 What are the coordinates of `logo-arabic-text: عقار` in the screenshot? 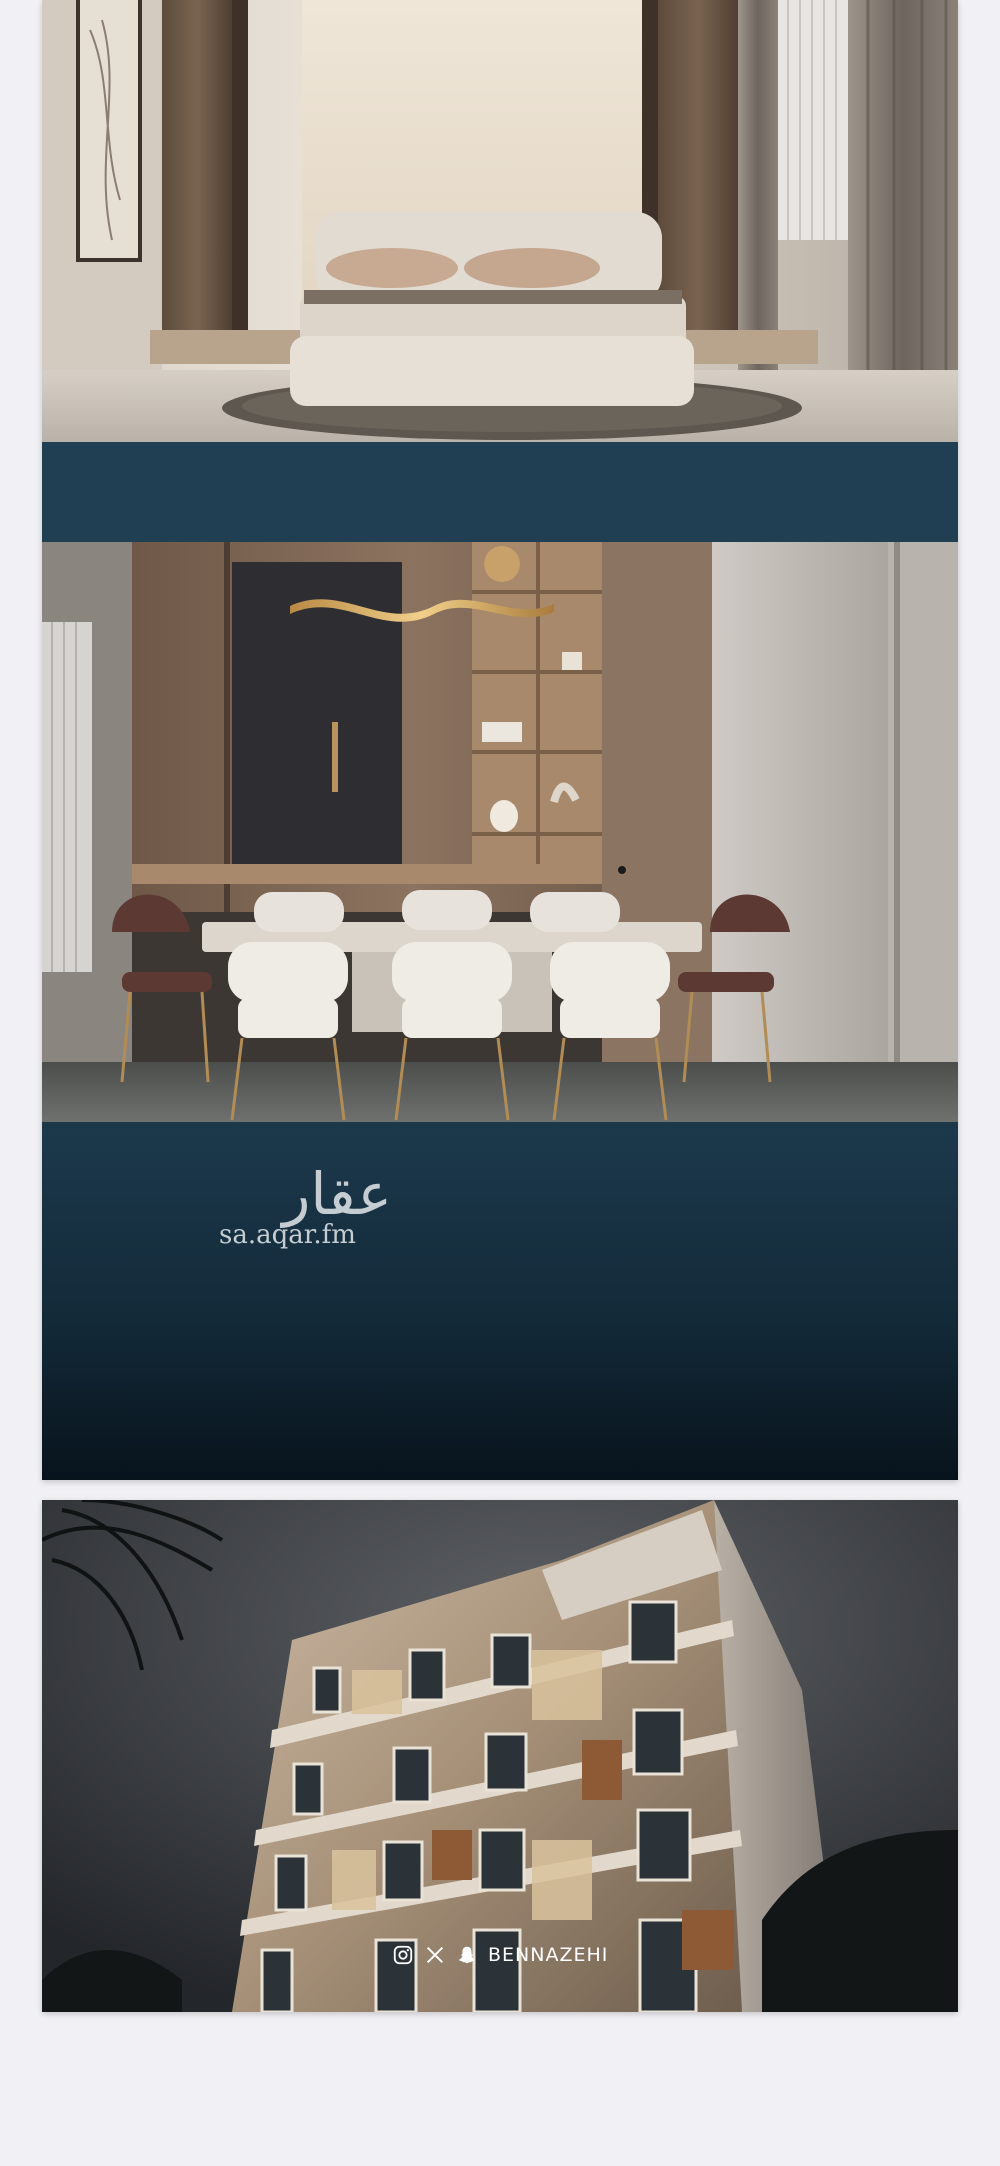 It's located at (337, 1194).